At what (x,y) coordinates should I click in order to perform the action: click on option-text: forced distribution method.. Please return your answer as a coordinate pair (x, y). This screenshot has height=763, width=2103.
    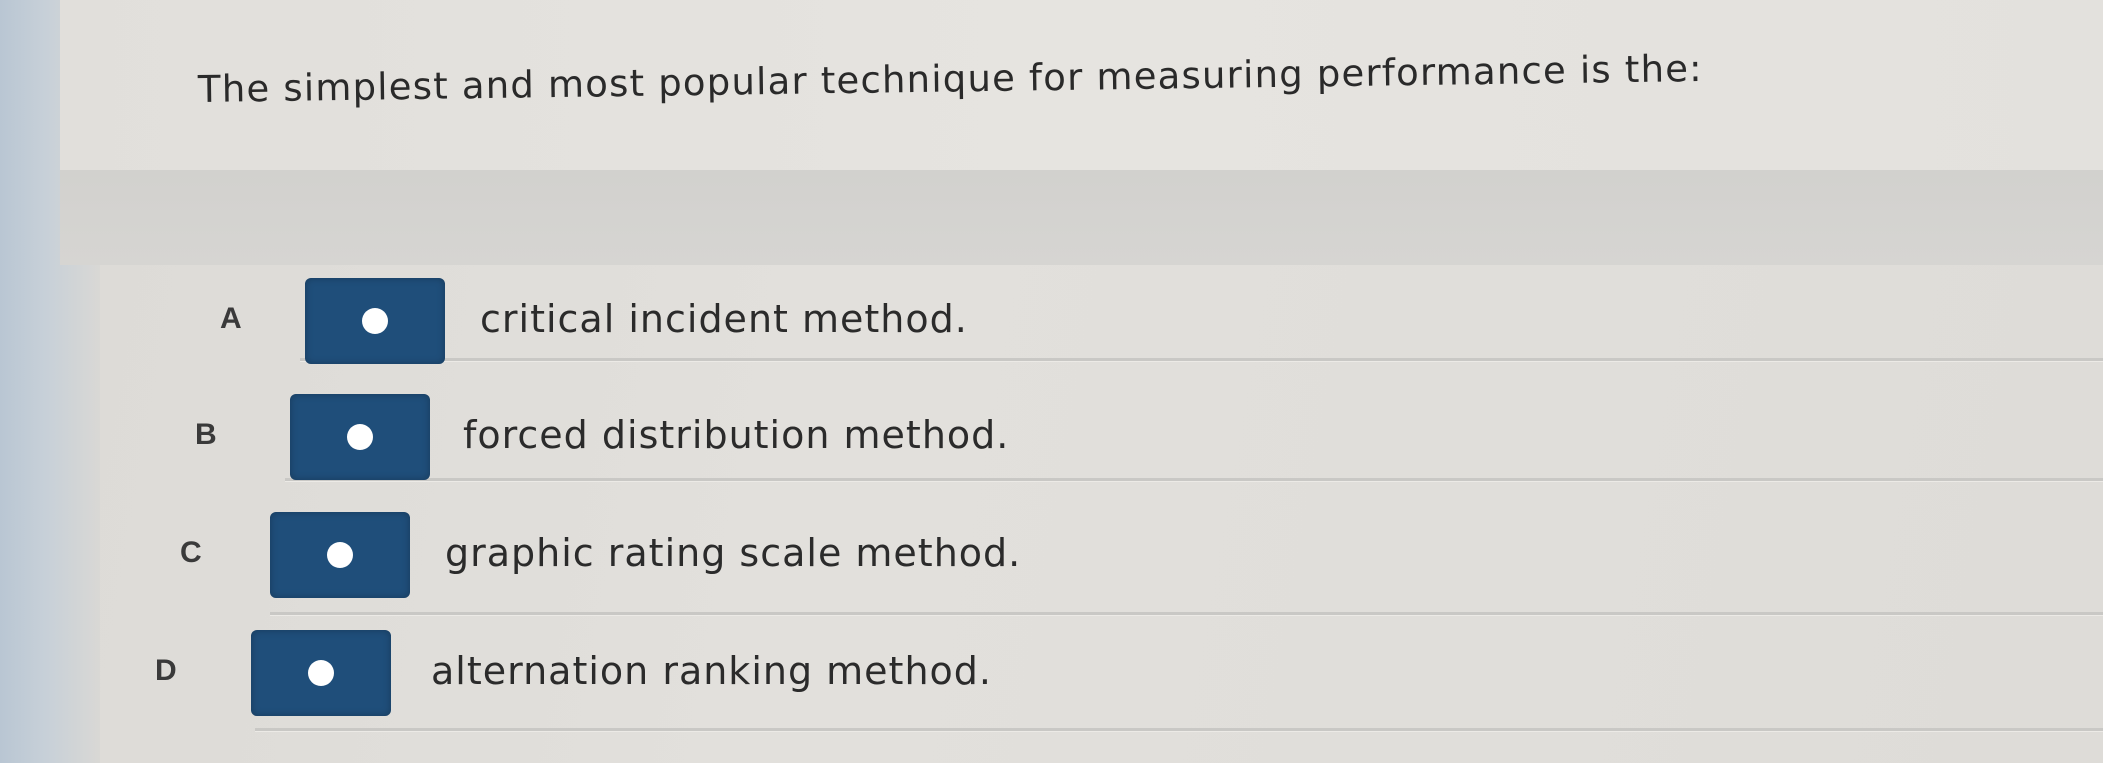
    Looking at the image, I should click on (736, 435).